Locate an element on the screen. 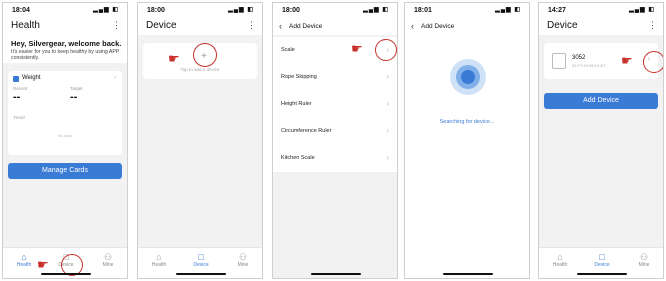 This screenshot has height=281, width=666. status-bar: 18:01 ▂▄▆ ◧ is located at coordinates (467, 10).